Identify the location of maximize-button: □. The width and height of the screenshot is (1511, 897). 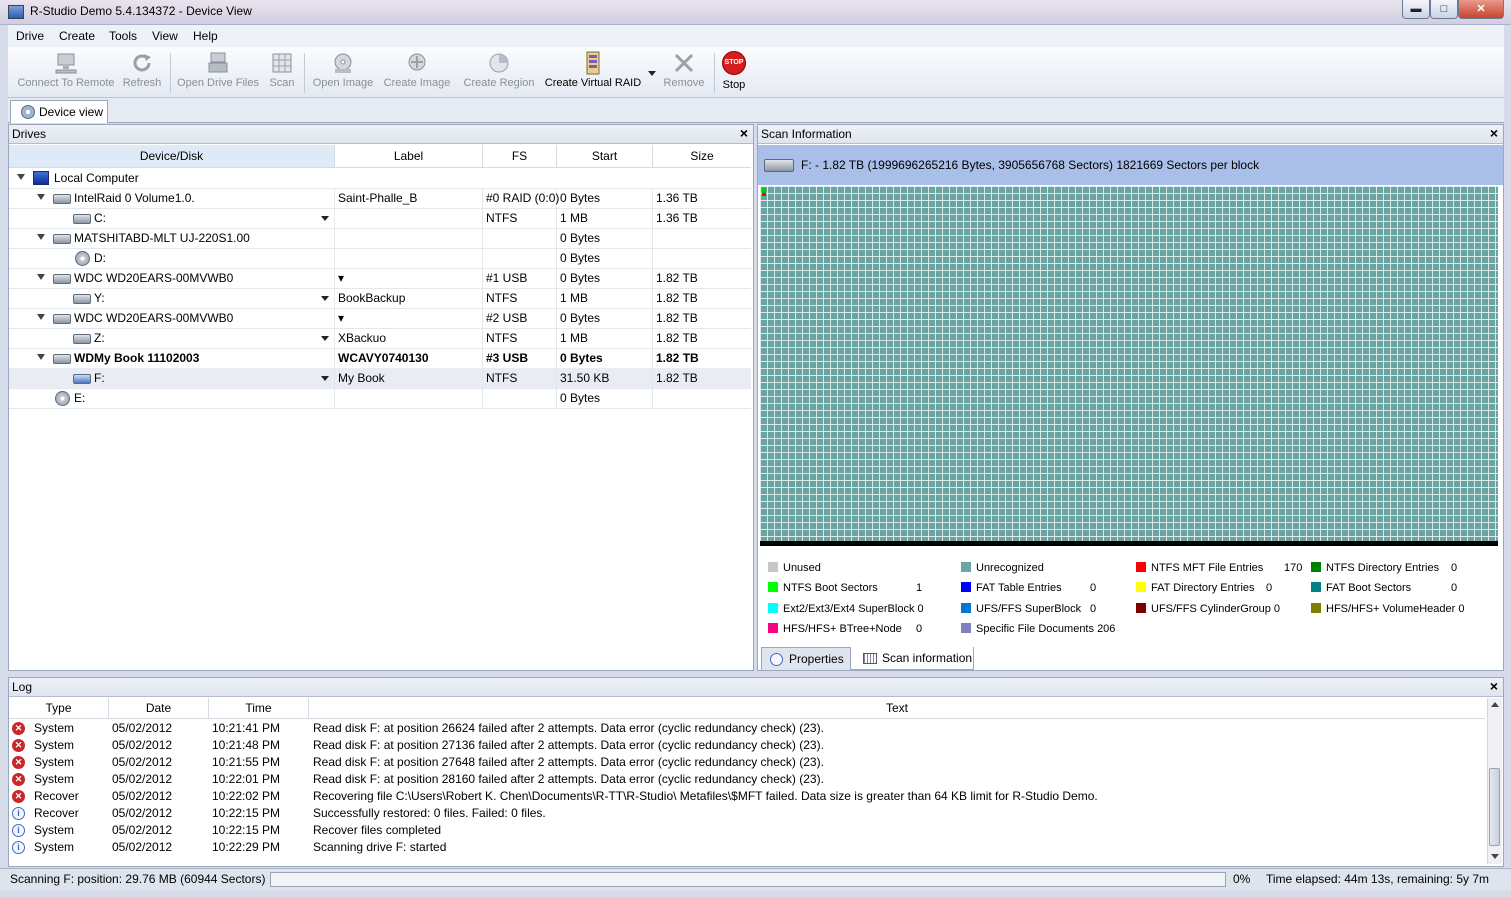
(1444, 9).